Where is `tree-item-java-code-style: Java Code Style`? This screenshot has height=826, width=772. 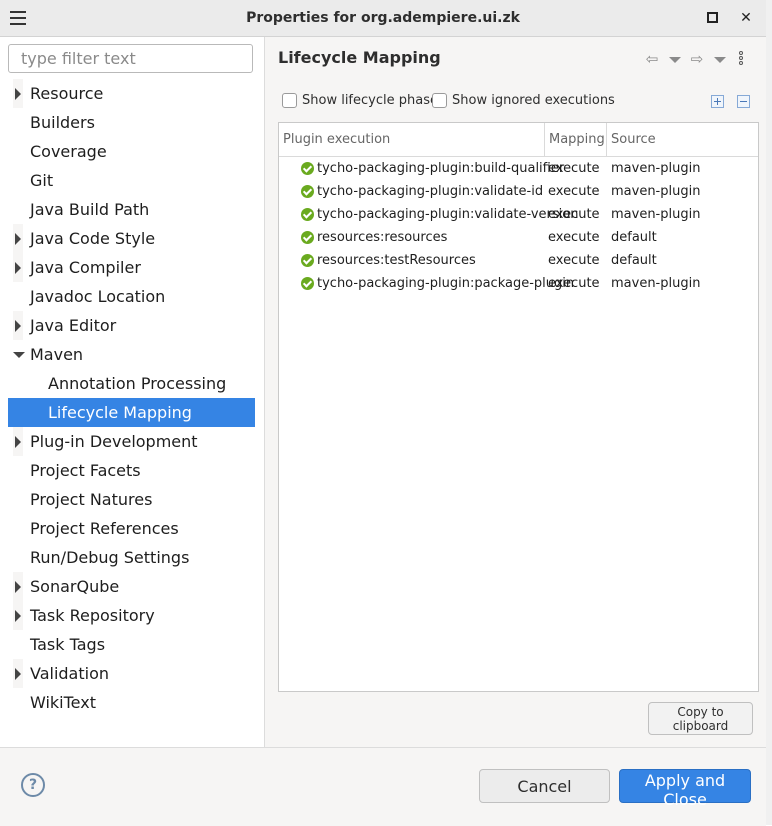
tree-item-java-code-style: Java Code Style is located at coordinates (131, 238).